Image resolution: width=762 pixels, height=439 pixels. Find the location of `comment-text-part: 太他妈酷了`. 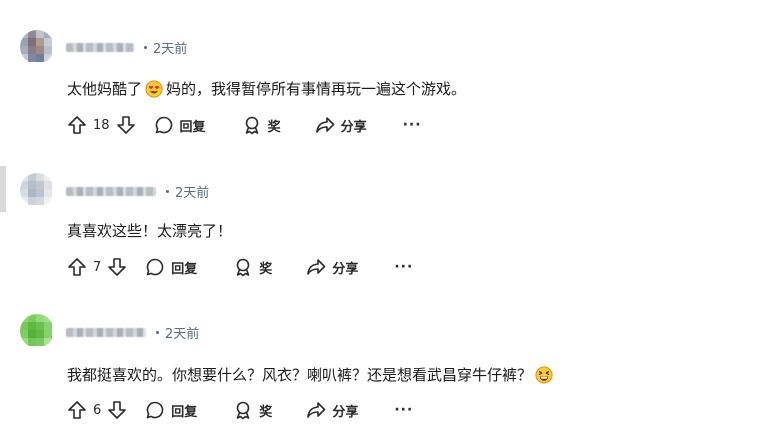

comment-text-part: 太他妈酷了 is located at coordinates (105, 89).